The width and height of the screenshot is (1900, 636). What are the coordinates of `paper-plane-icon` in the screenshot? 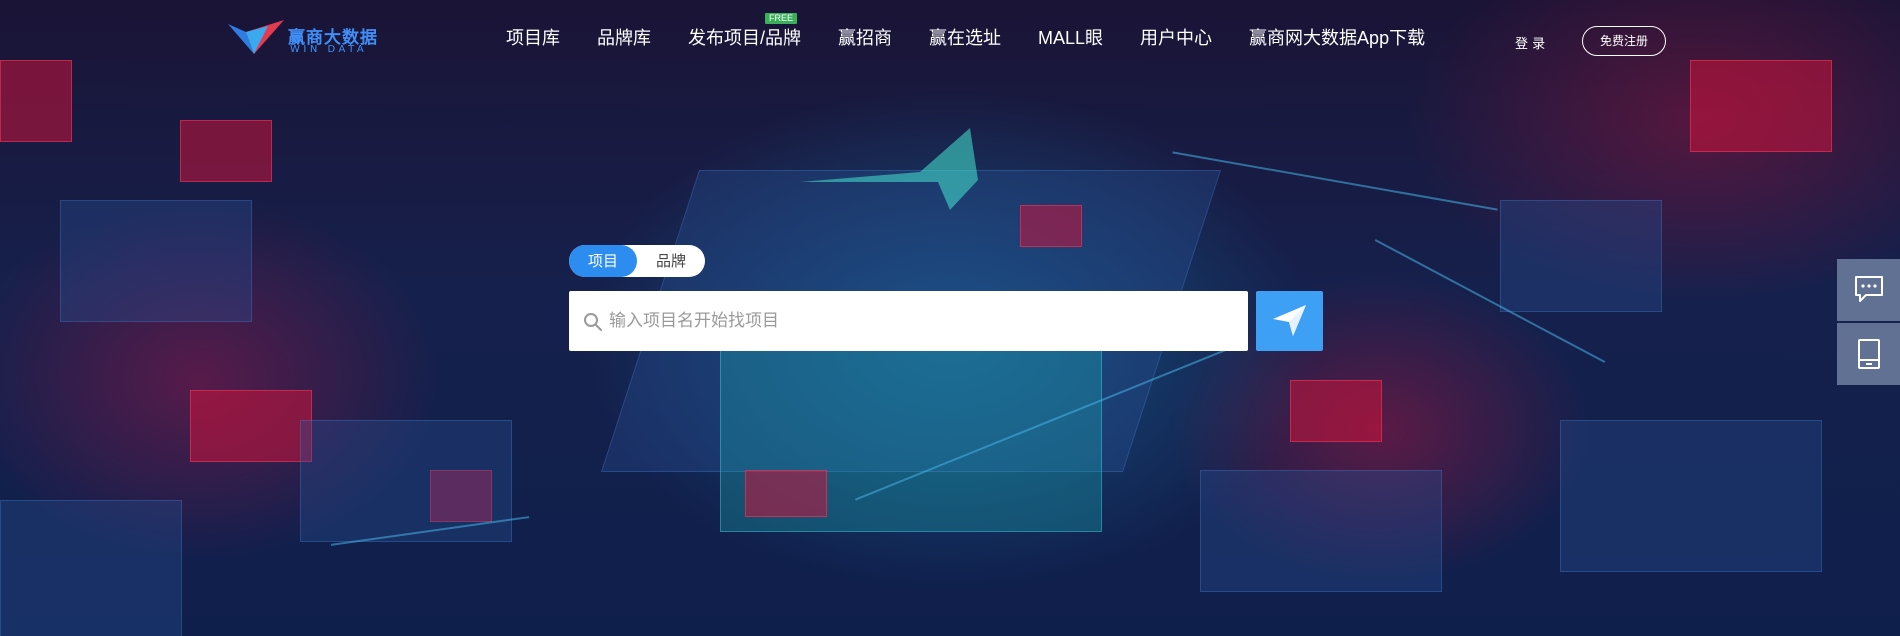 It's located at (1289, 320).